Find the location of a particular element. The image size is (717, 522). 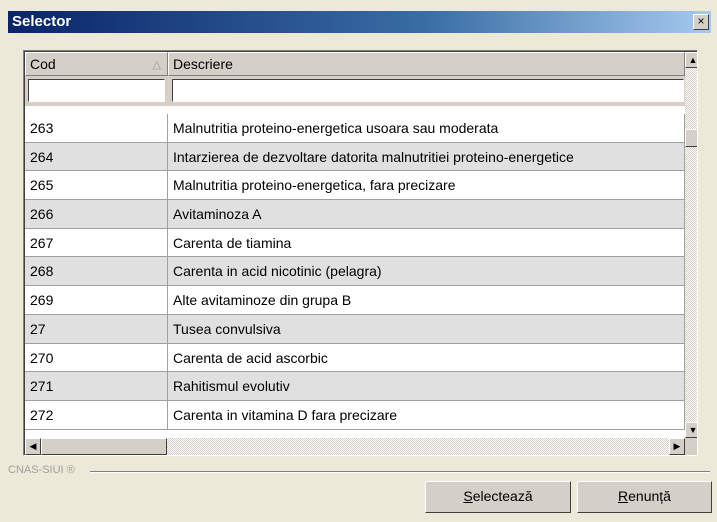

table-row: 272 Carenta in vitamina D fara precizare is located at coordinates (355, 415).